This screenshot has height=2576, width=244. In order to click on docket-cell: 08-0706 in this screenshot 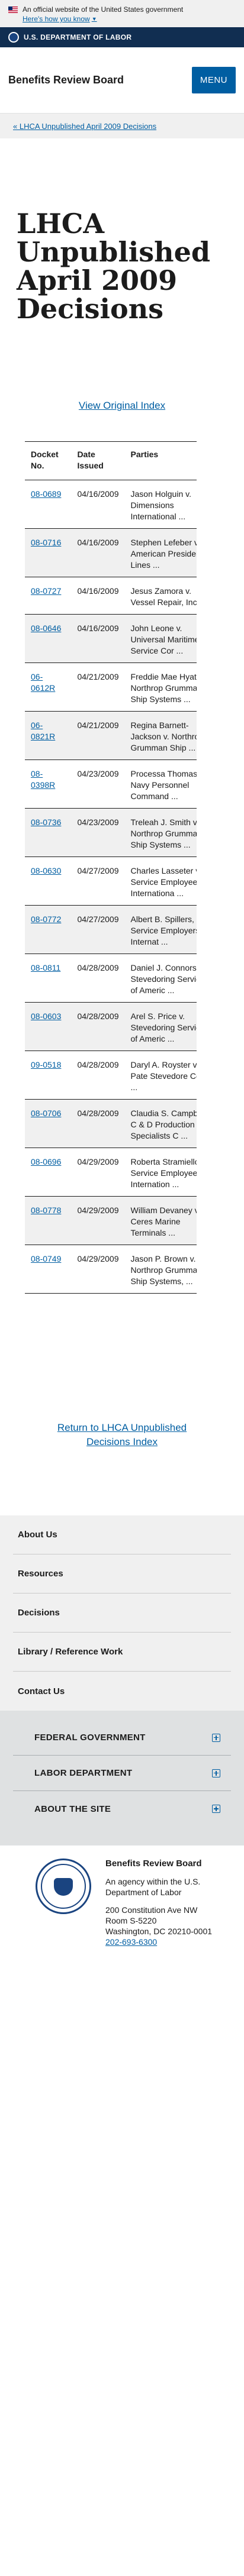, I will do `click(48, 1123)`.